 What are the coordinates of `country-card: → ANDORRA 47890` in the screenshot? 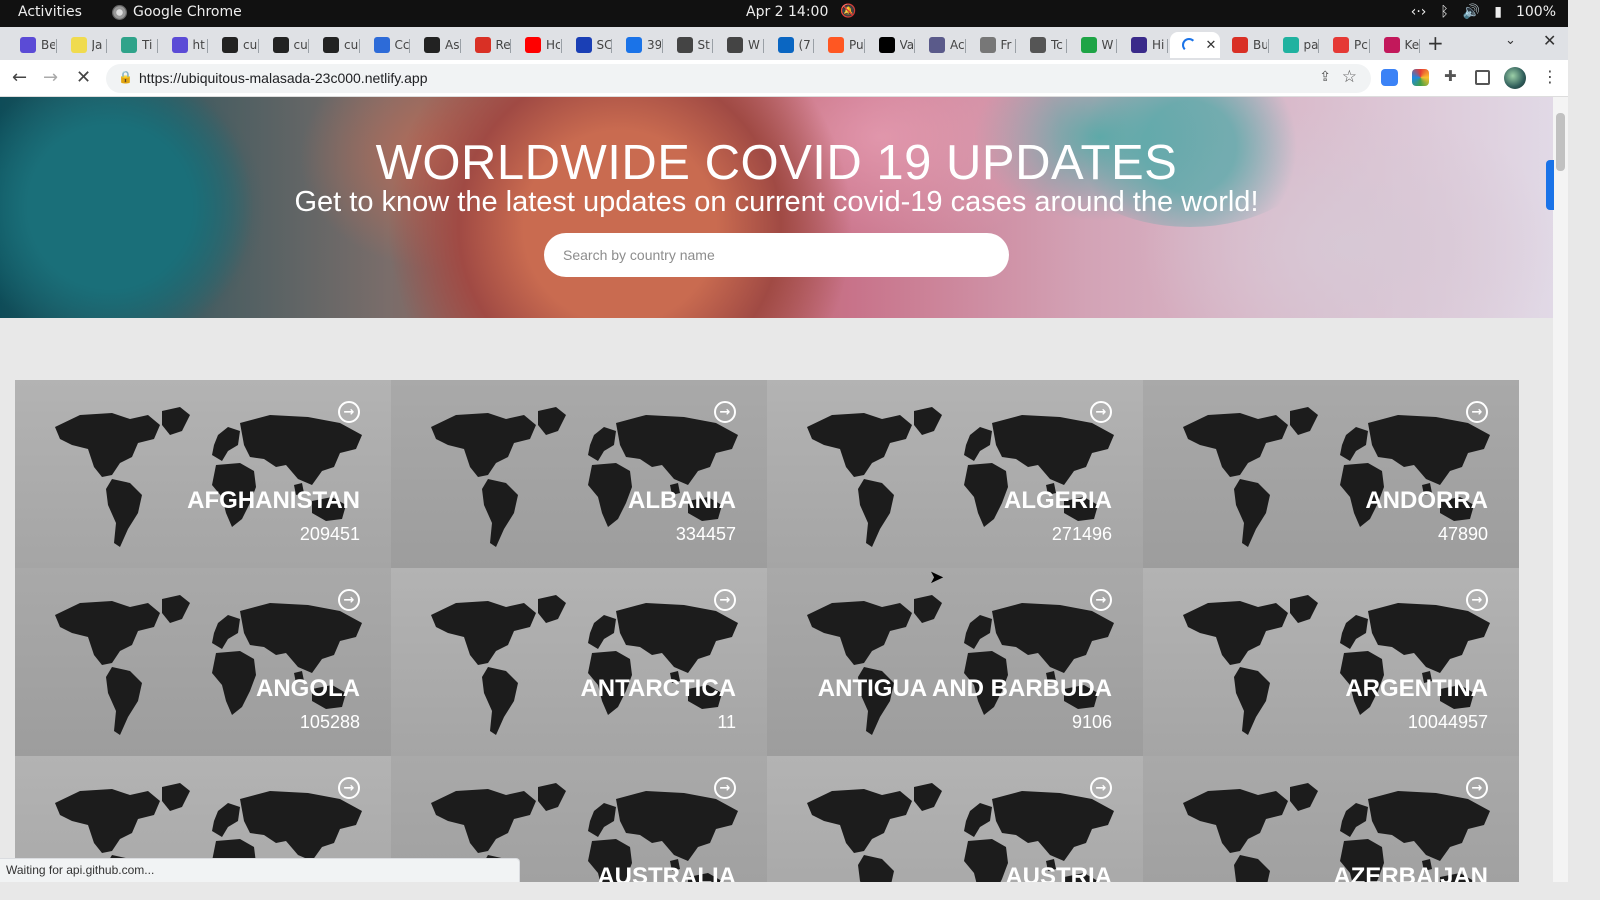 It's located at (1331, 474).